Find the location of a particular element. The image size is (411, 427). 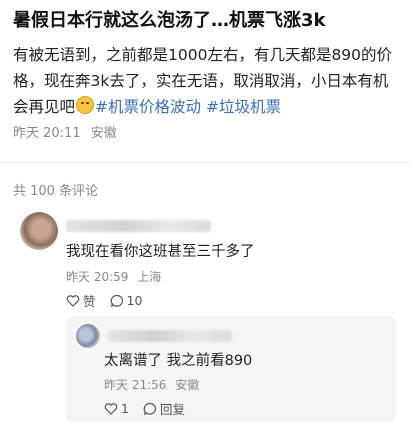

reply-count: 10 is located at coordinates (134, 300).